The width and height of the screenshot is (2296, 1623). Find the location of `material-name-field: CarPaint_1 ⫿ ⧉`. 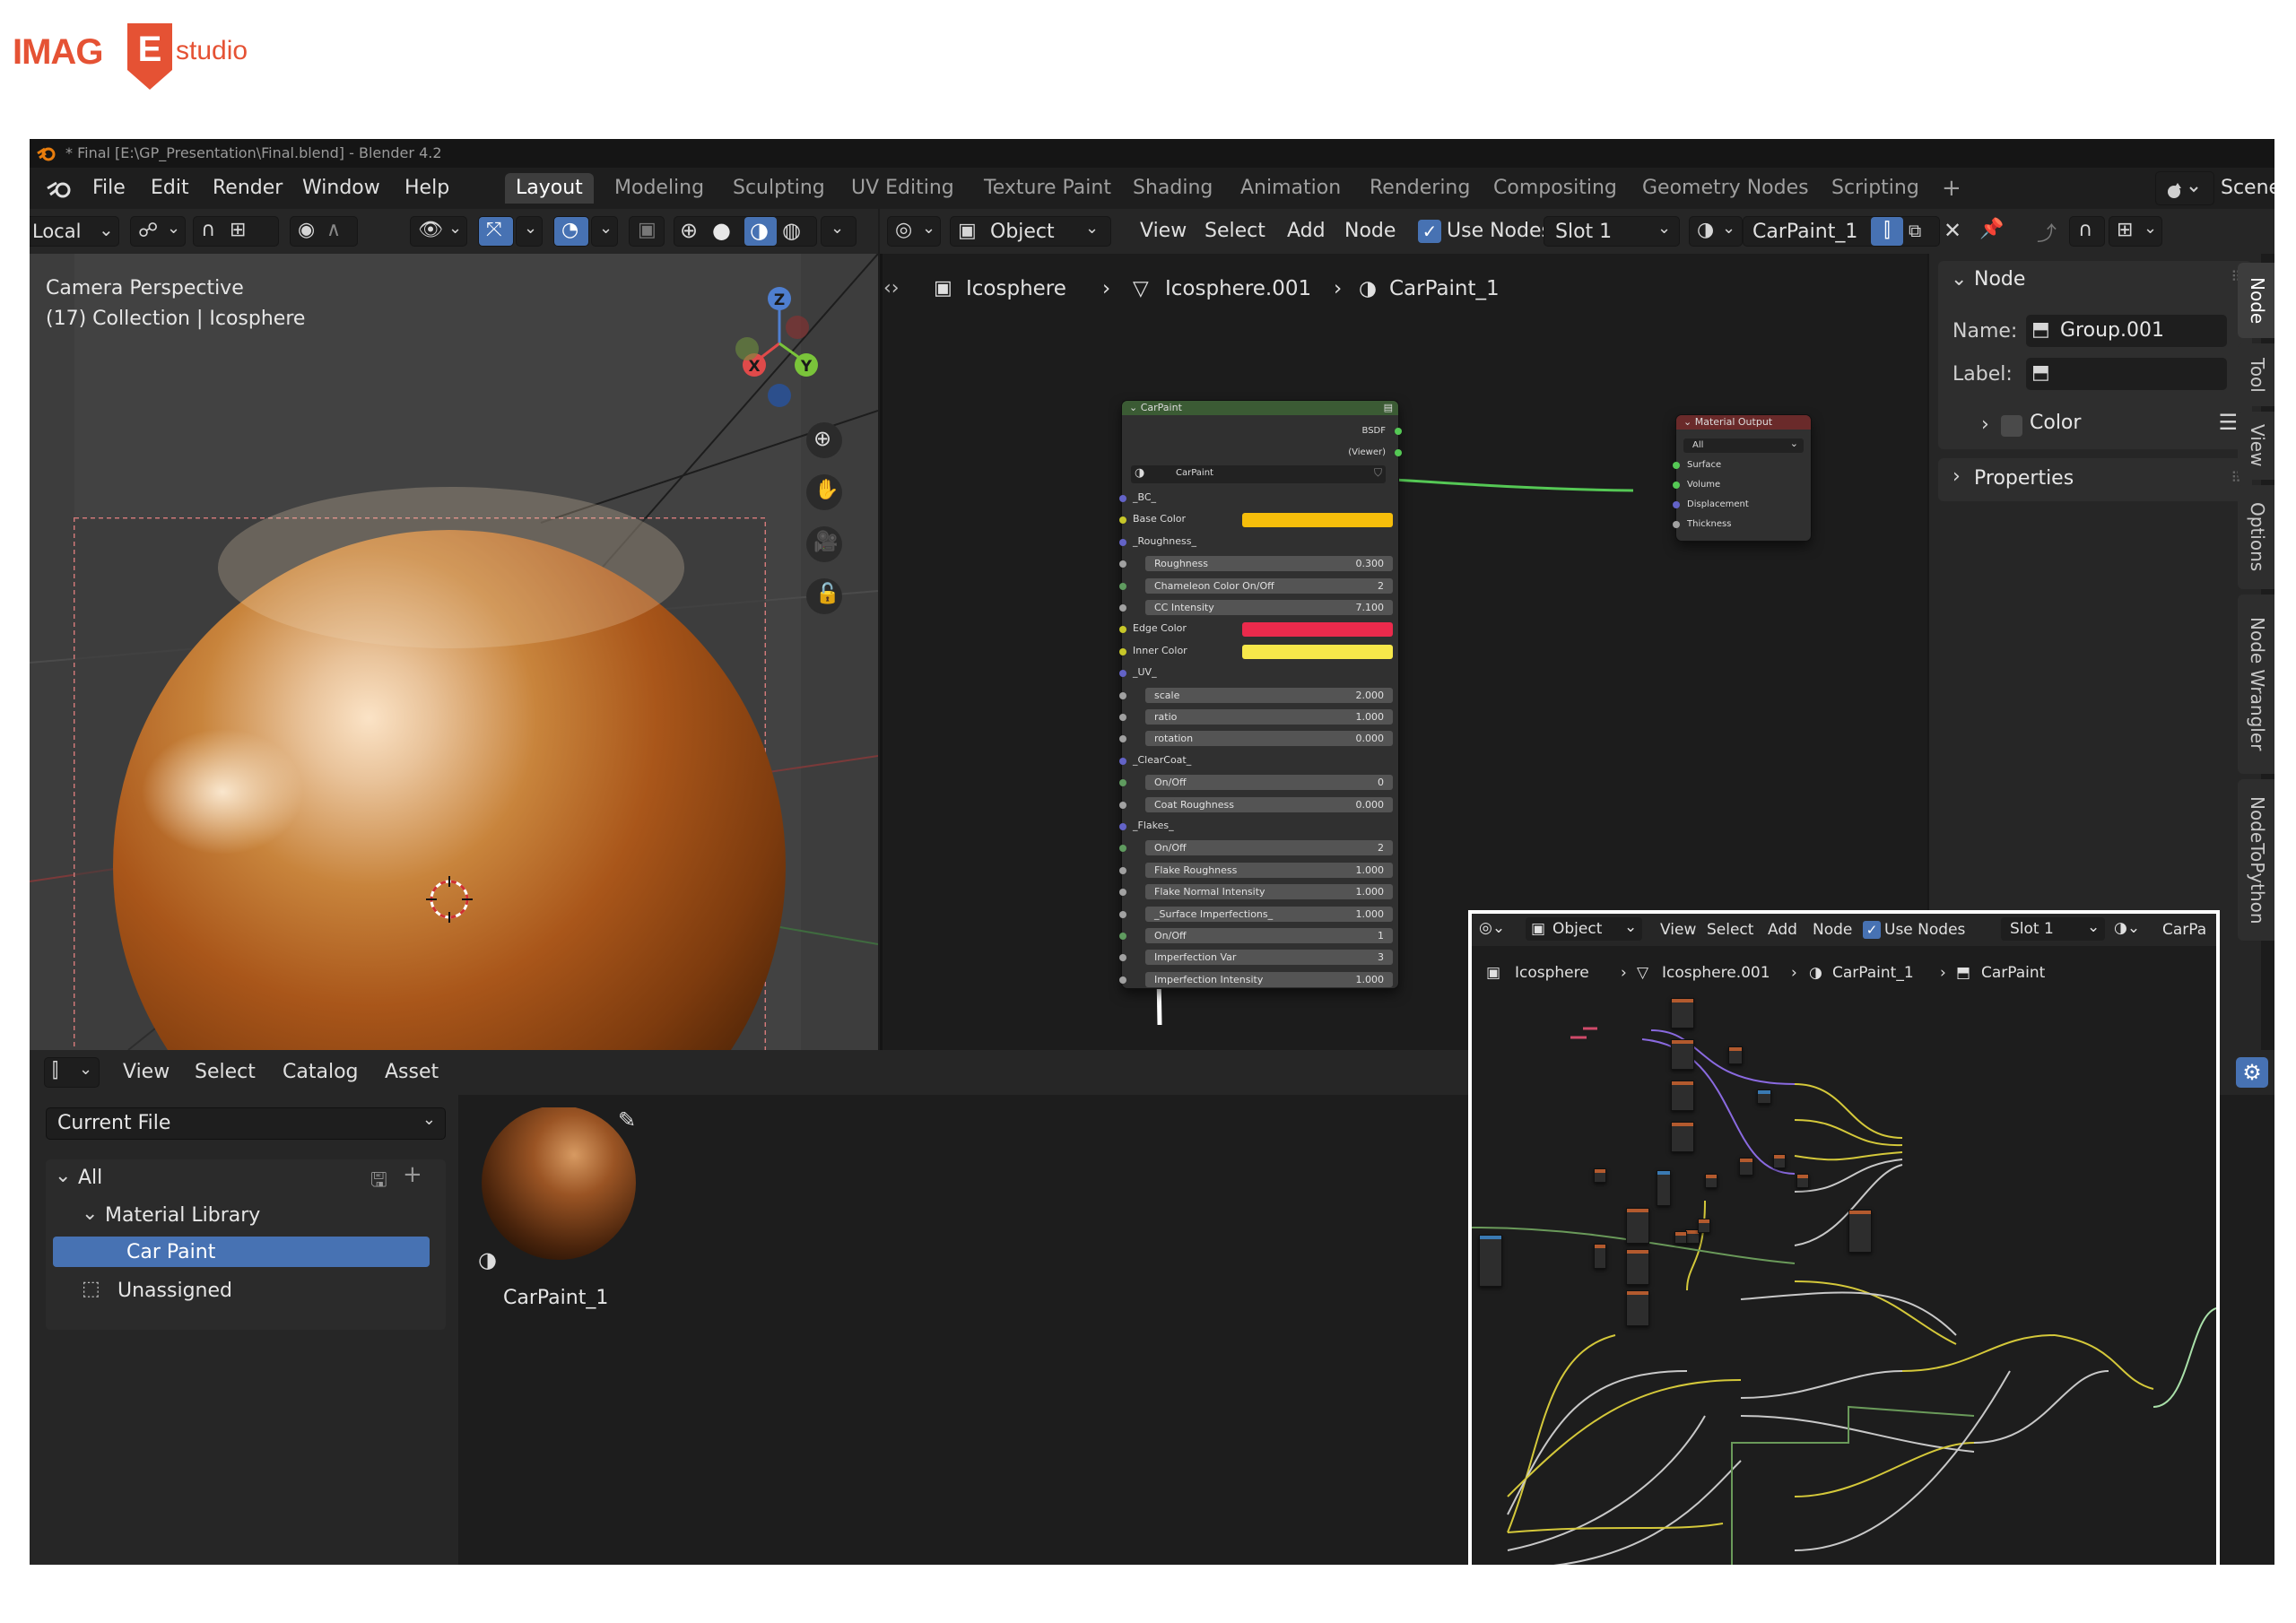

material-name-field: CarPaint_1 ⫿ ⧉ is located at coordinates (1841, 231).